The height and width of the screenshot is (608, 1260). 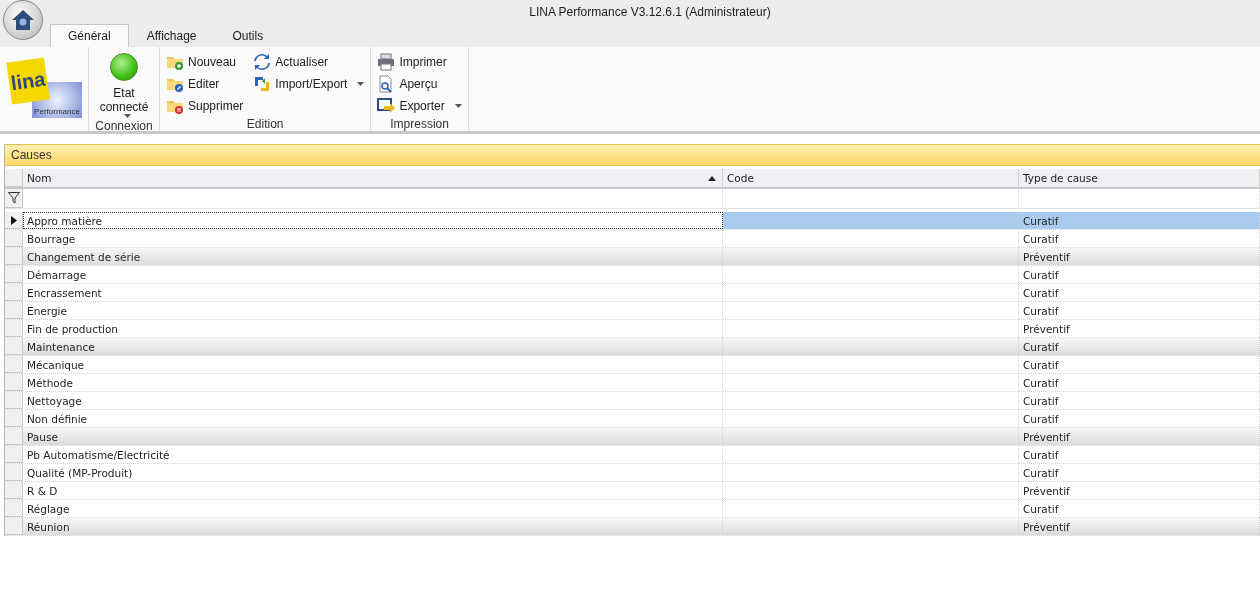 I want to click on table-cell: R & D, so click(x=373, y=490).